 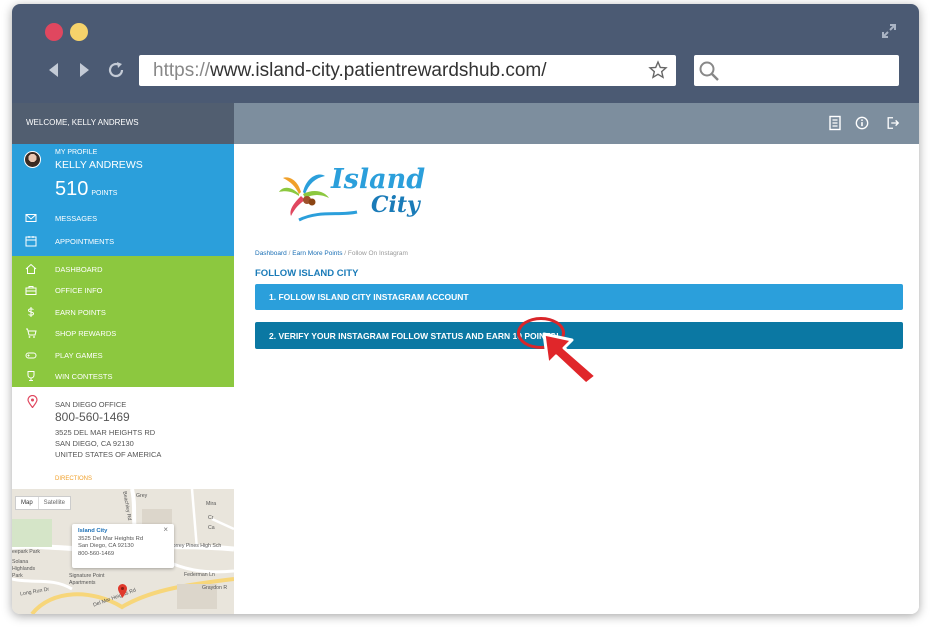 I want to click on map-tab: Map, so click(x=27, y=503).